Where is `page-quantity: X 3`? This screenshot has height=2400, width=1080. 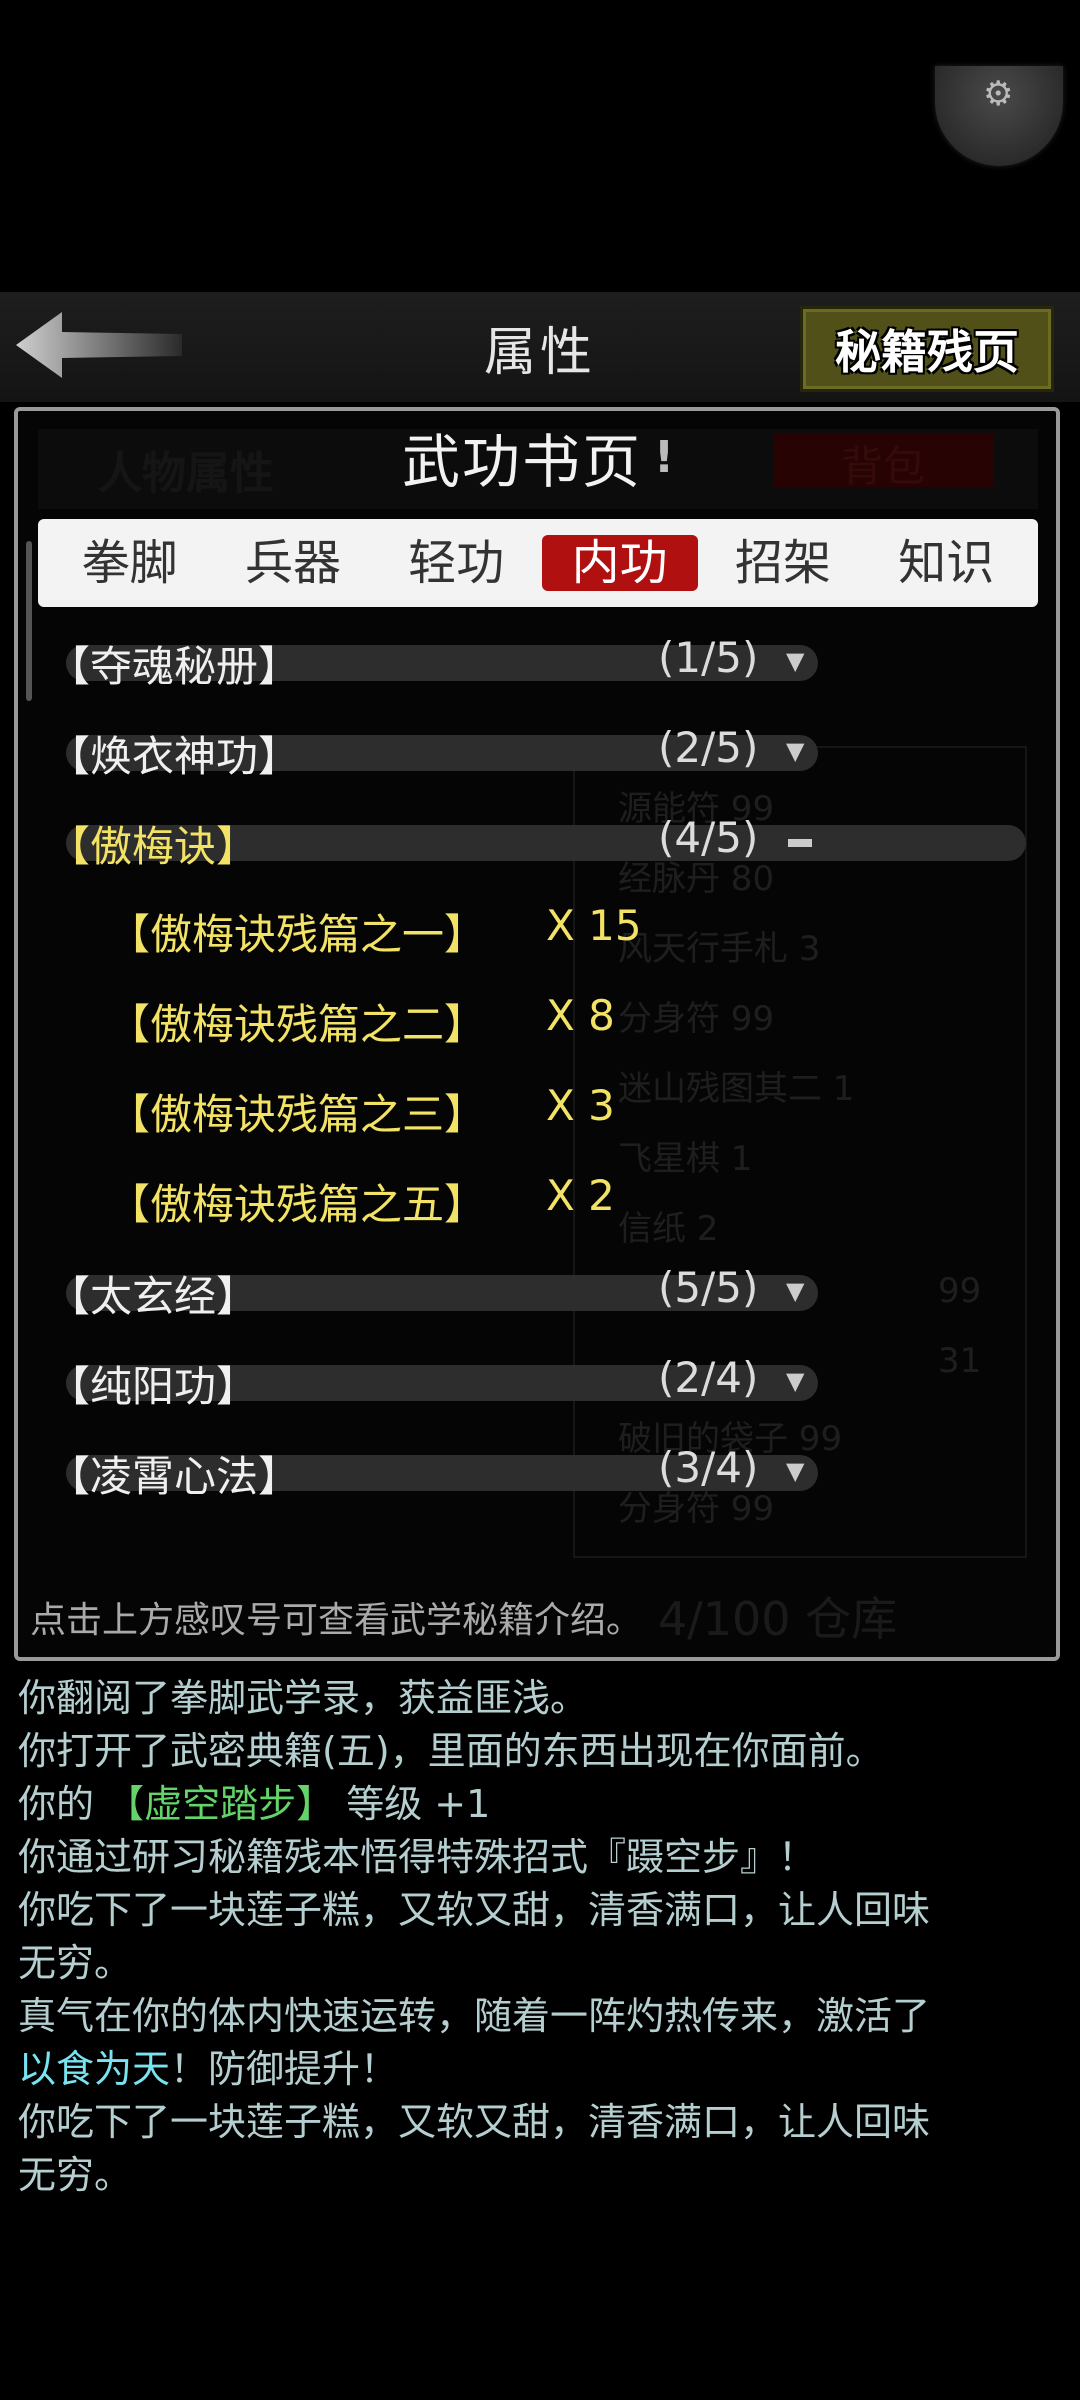 page-quantity: X 3 is located at coordinates (580, 1105).